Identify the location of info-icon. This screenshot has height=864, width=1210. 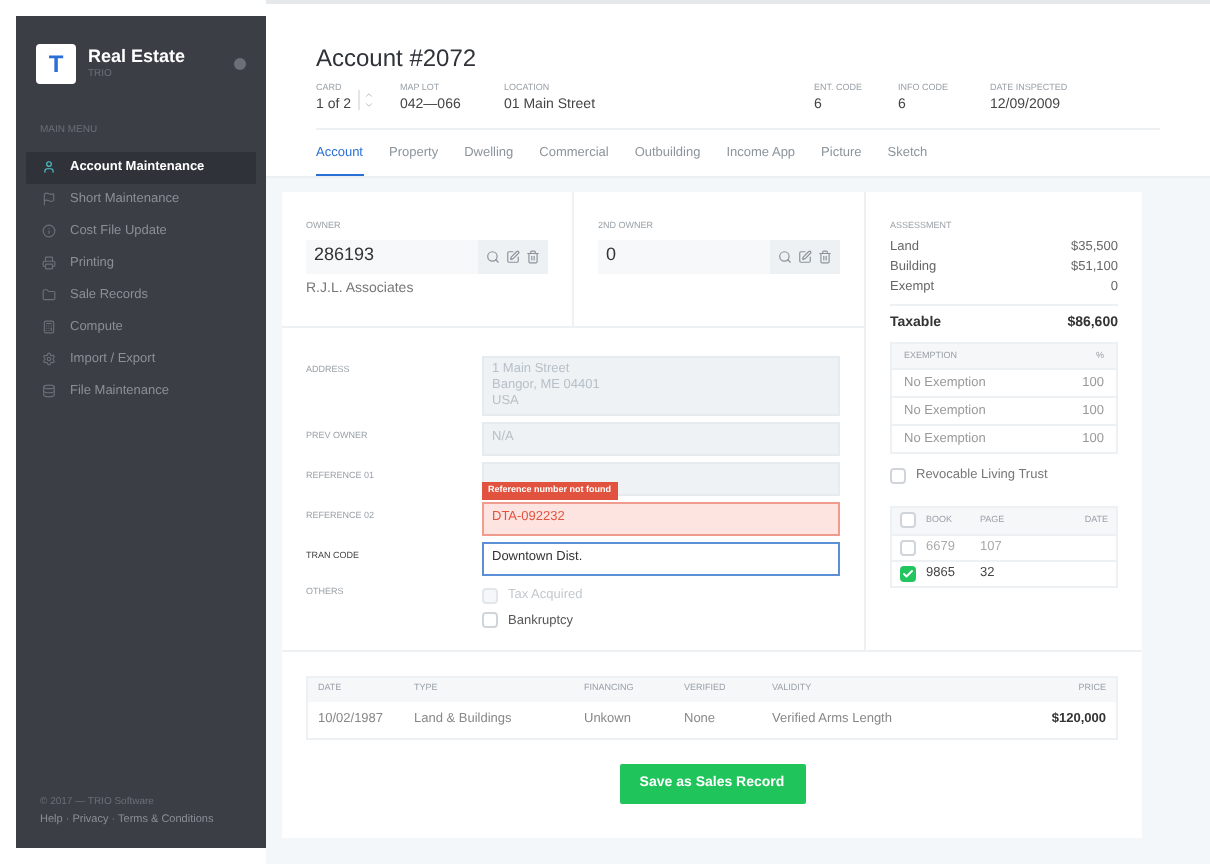
(49, 231).